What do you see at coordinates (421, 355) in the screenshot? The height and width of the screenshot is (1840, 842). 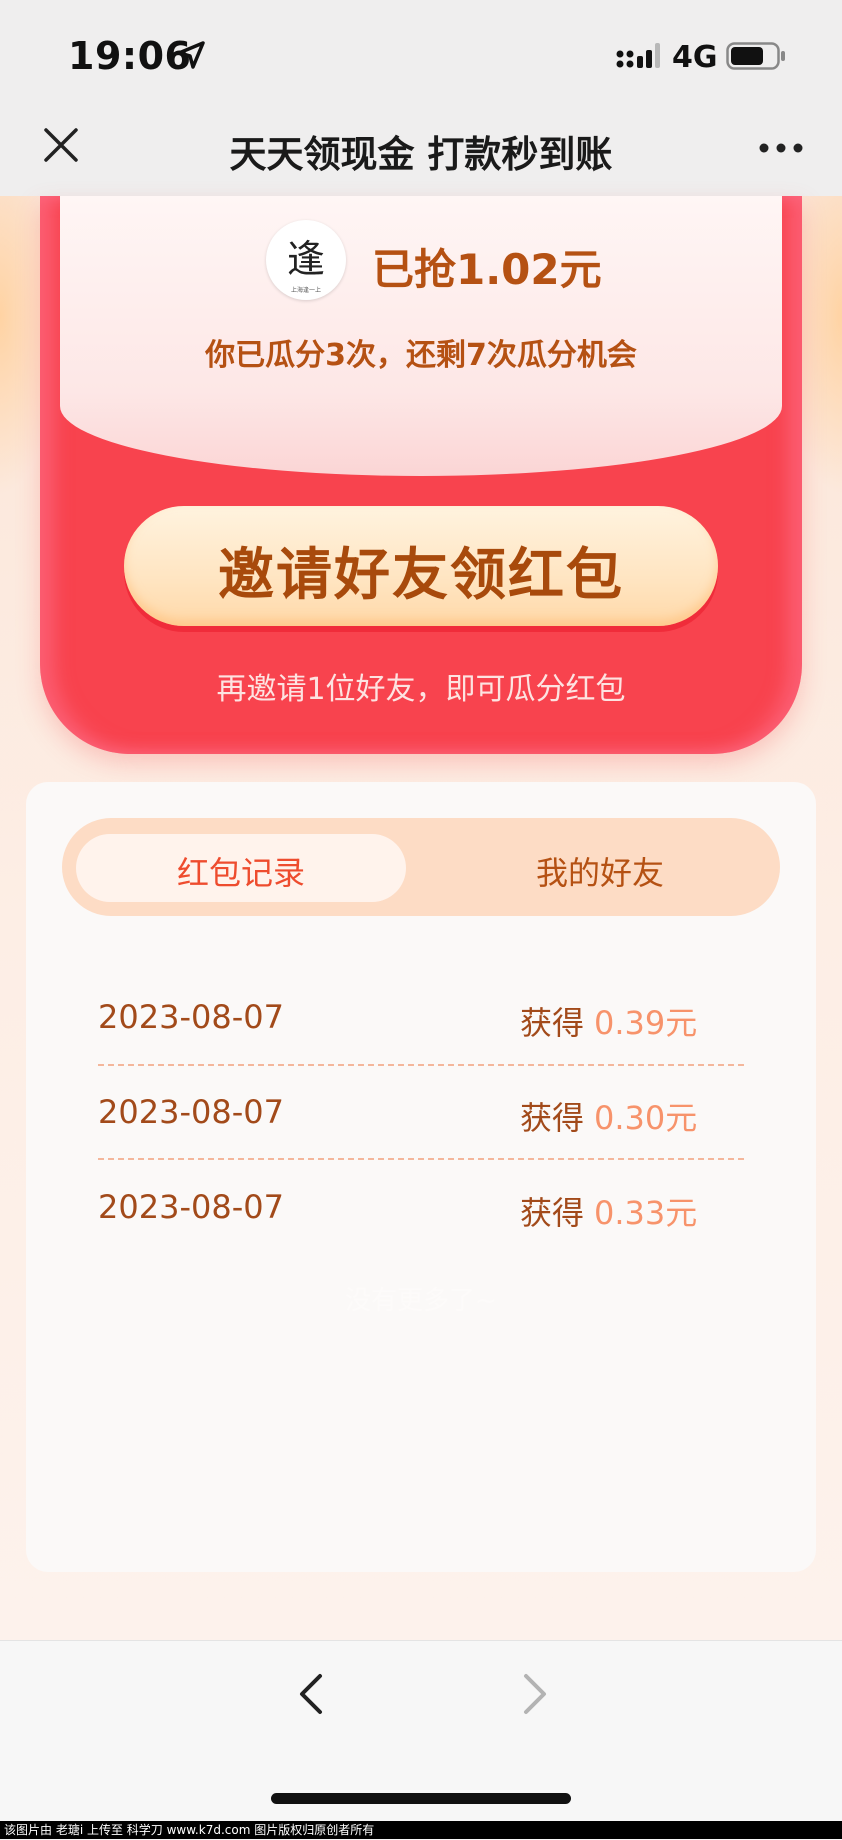 I see `share-info: 你已瓜分3次，还剩7次瓜分机会` at bounding box center [421, 355].